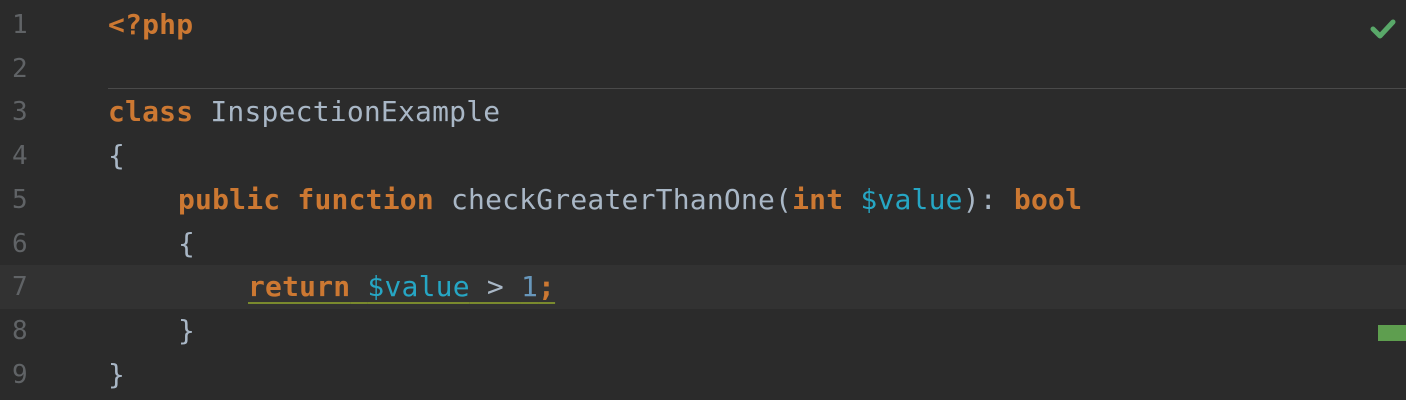 This screenshot has height=400, width=1406. Describe the element at coordinates (229, 199) in the screenshot. I see `keyword-public: public` at that location.